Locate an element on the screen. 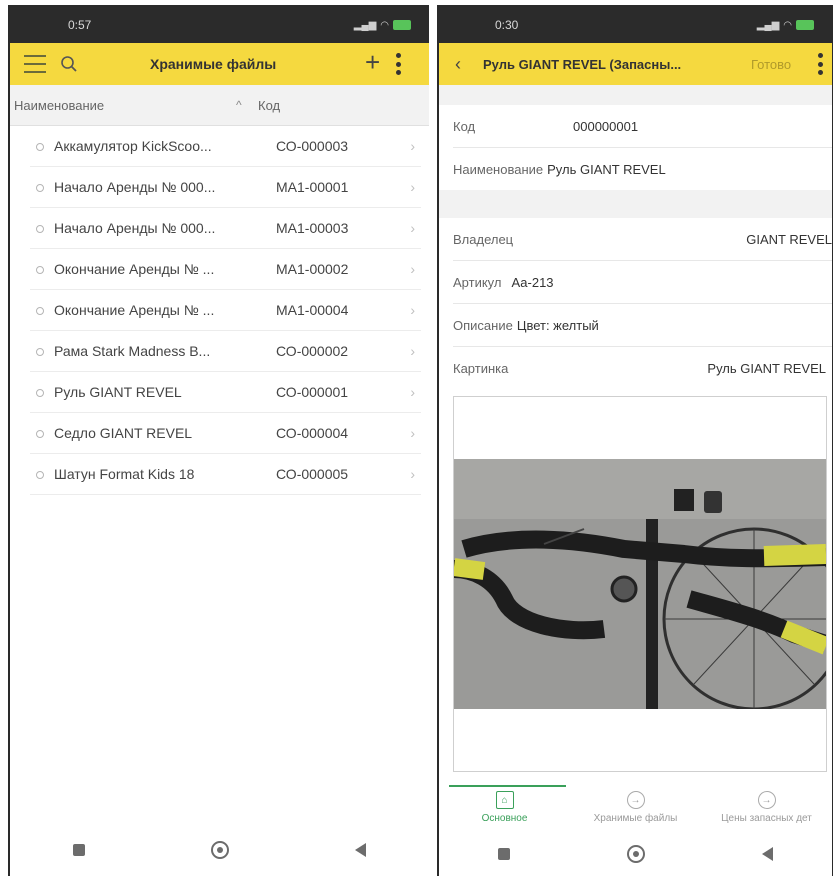 The width and height of the screenshot is (833, 876). status-bar: 0:30 ▂▄▆ ◠ is located at coordinates (635, 25).